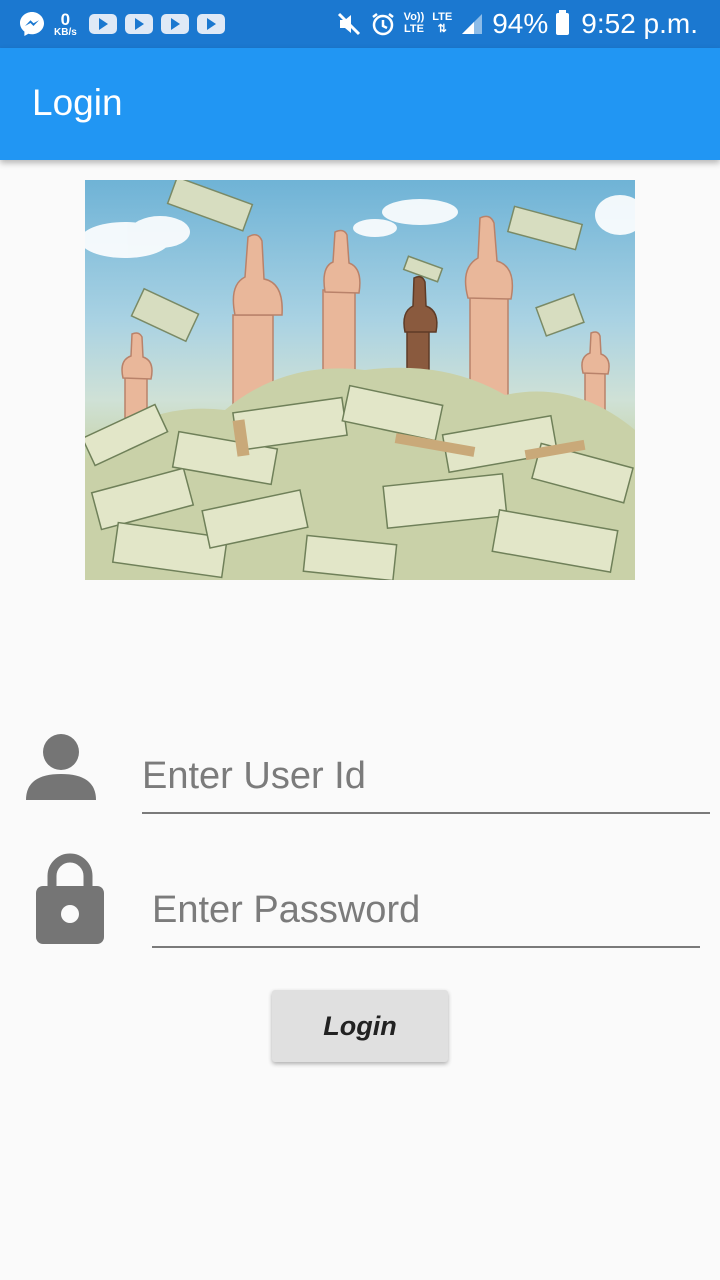 The image size is (720, 1280). Describe the element at coordinates (65, 19) in the screenshot. I see `net-speed-value: 0` at that location.